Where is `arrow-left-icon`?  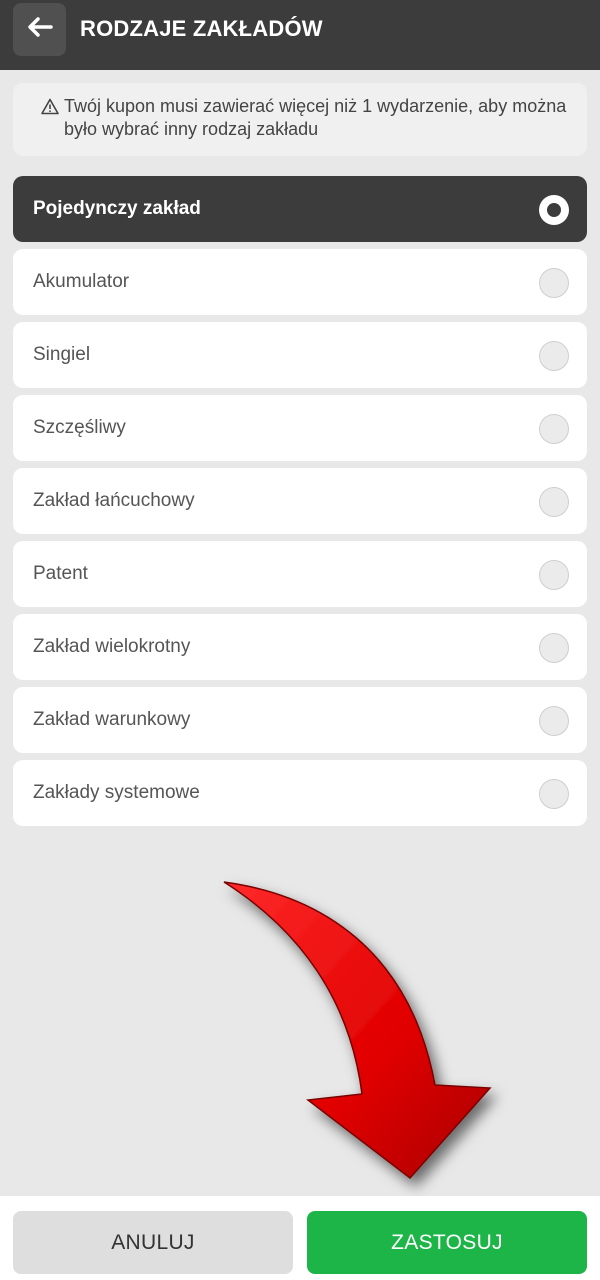 arrow-left-icon is located at coordinates (40, 29).